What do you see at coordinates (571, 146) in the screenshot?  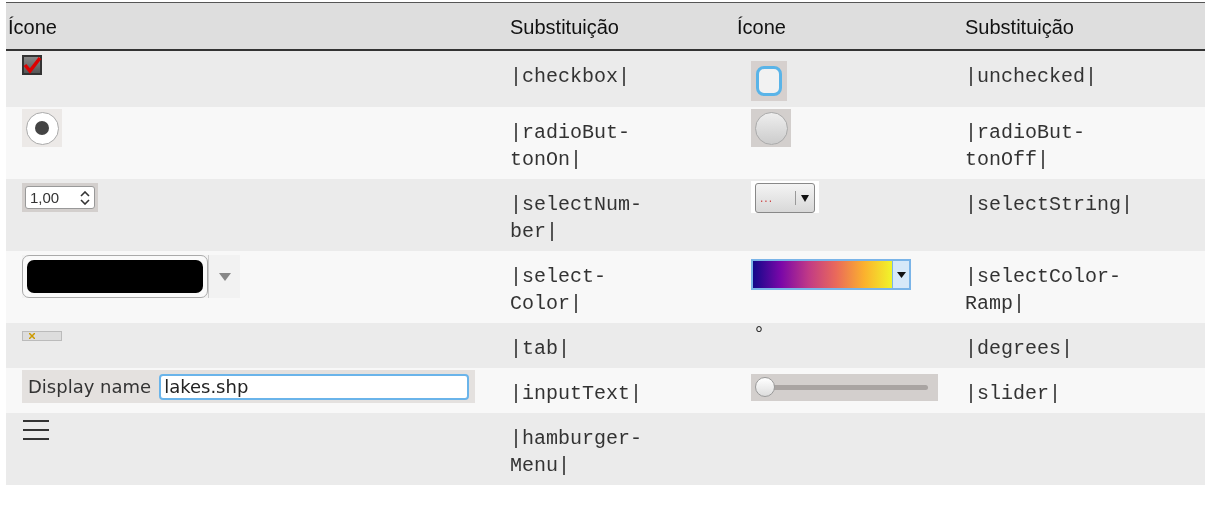 I see `substitution-code: |radioBut-tonOn|` at bounding box center [571, 146].